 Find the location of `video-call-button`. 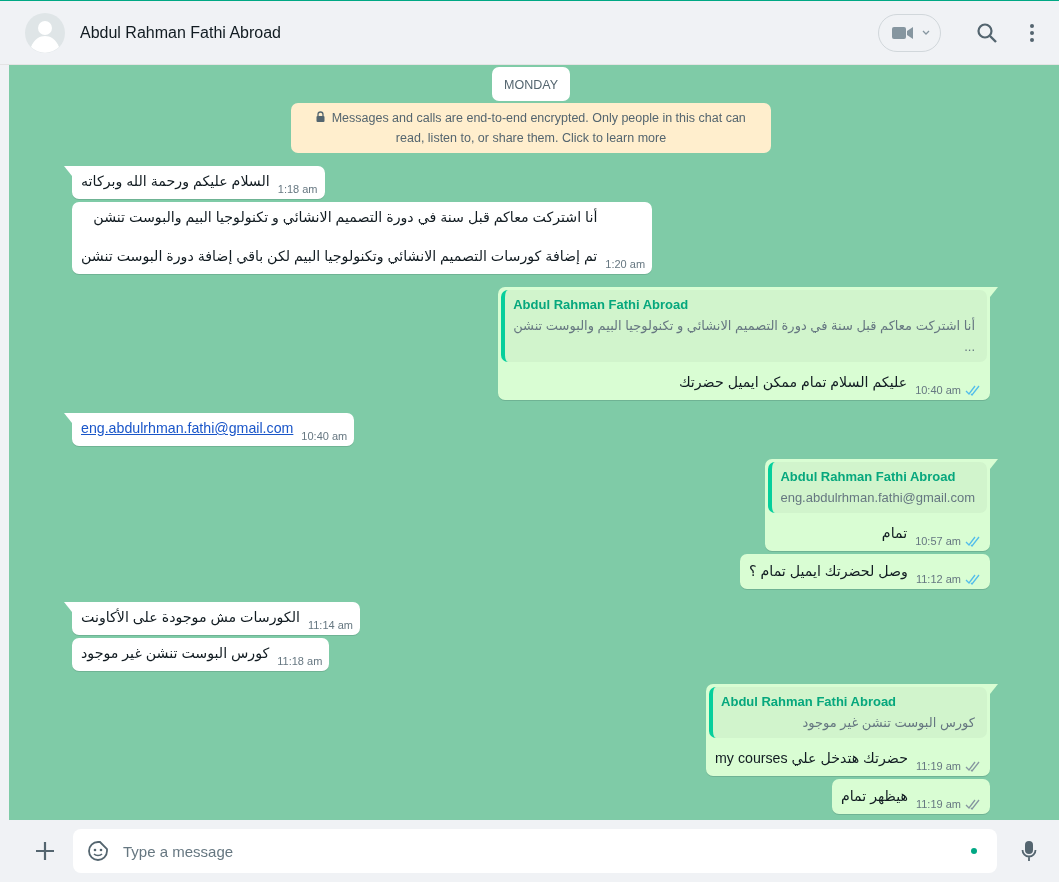

video-call-button is located at coordinates (909, 32).